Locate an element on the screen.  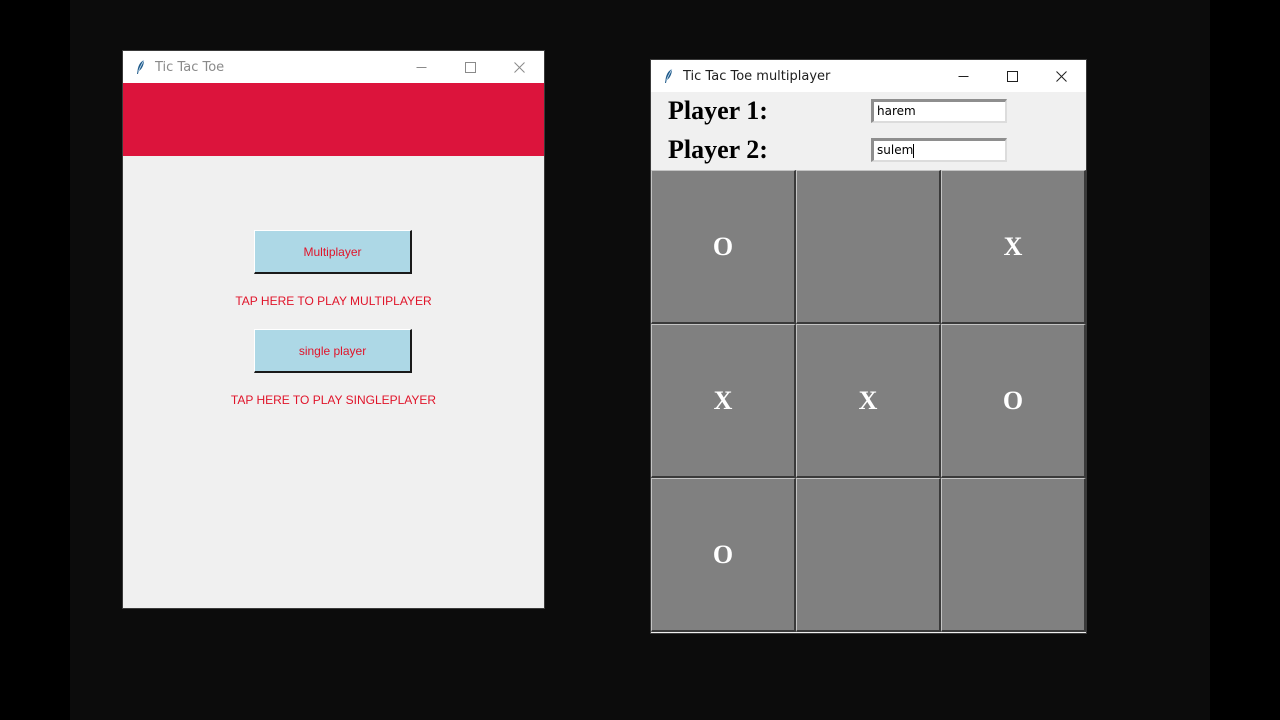
board-cell-r2c2: X is located at coordinates (868, 401).